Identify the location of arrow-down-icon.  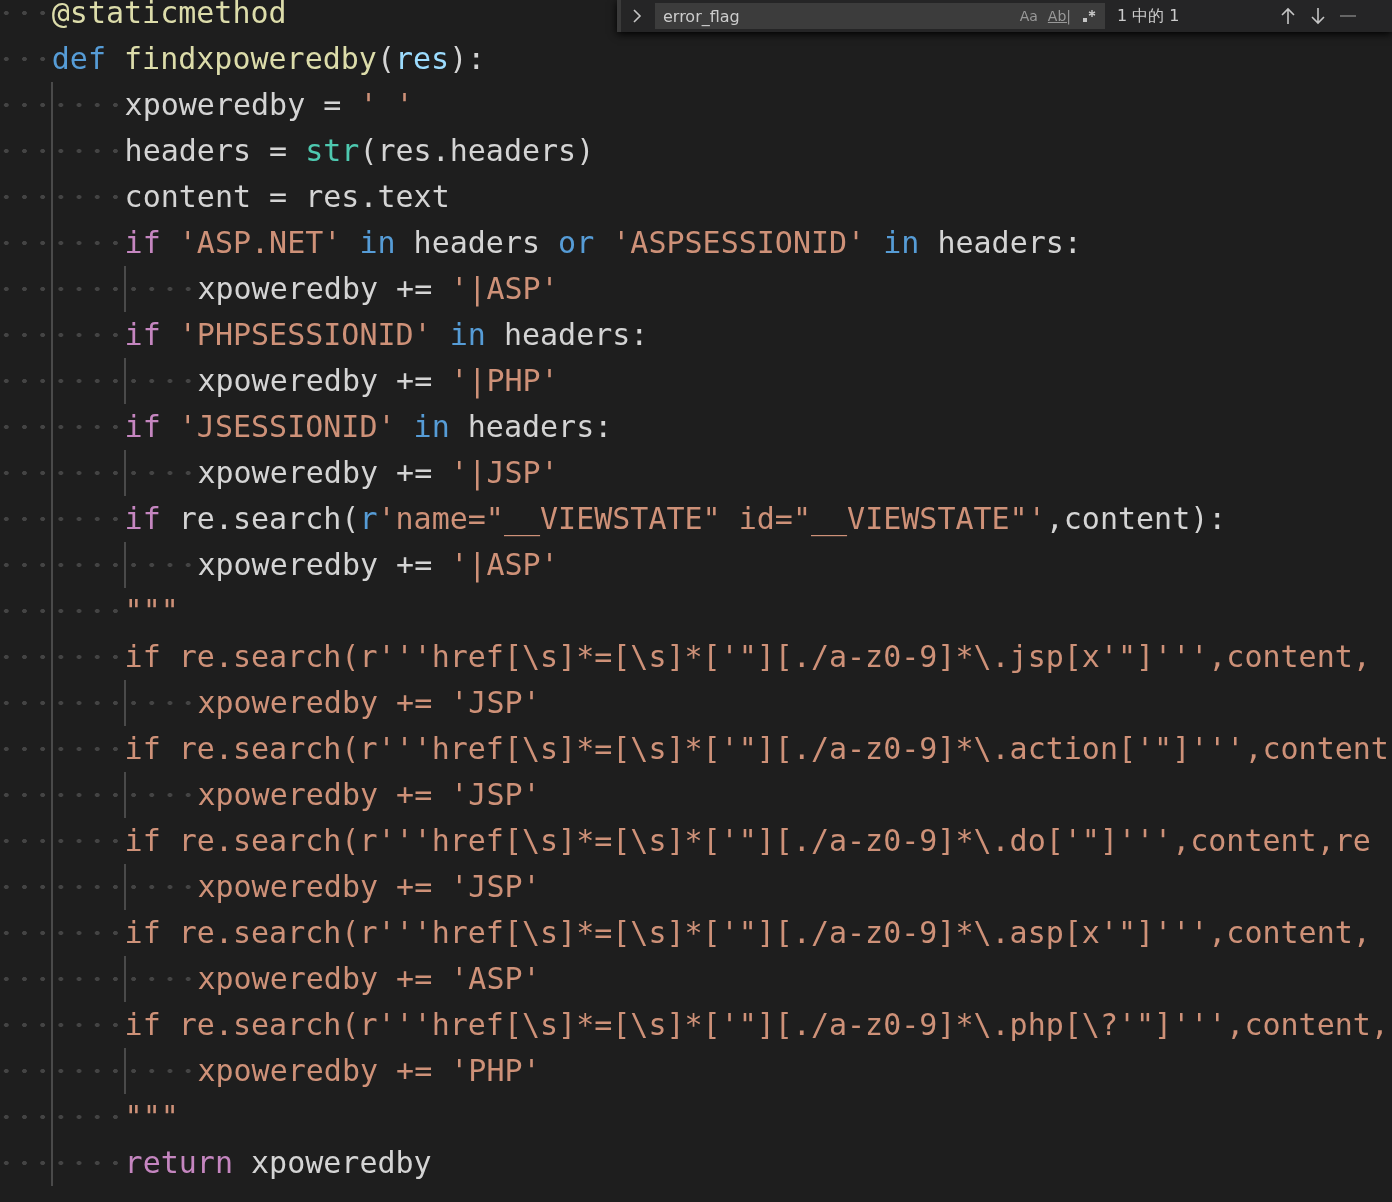
(1318, 16).